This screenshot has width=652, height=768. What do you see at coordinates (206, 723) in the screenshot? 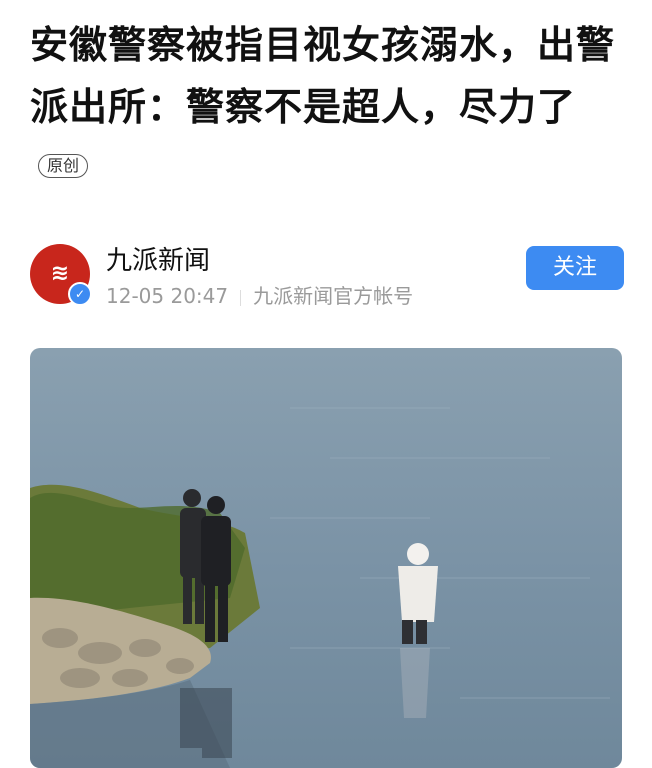
I see `officer-reflections` at bounding box center [206, 723].